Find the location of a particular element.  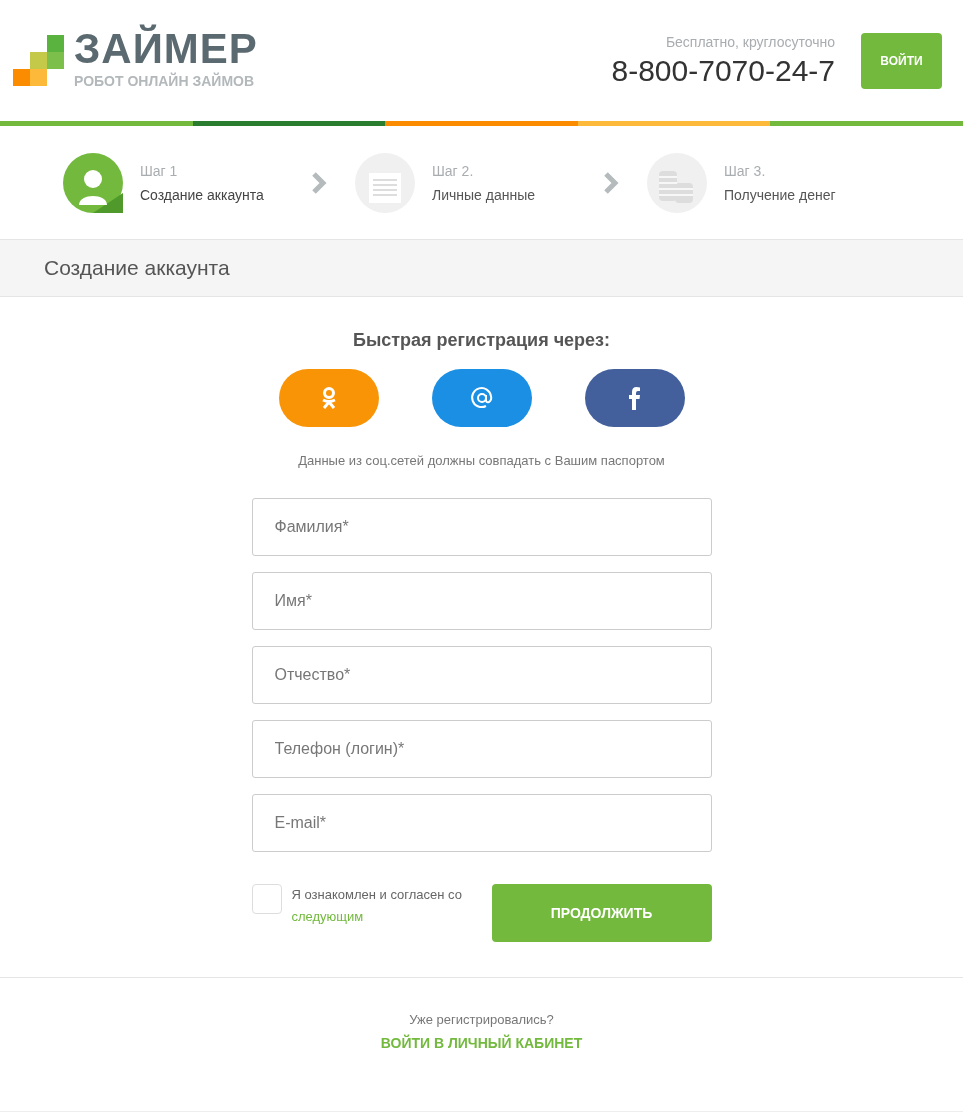

facebook-login-button is located at coordinates (634, 398).